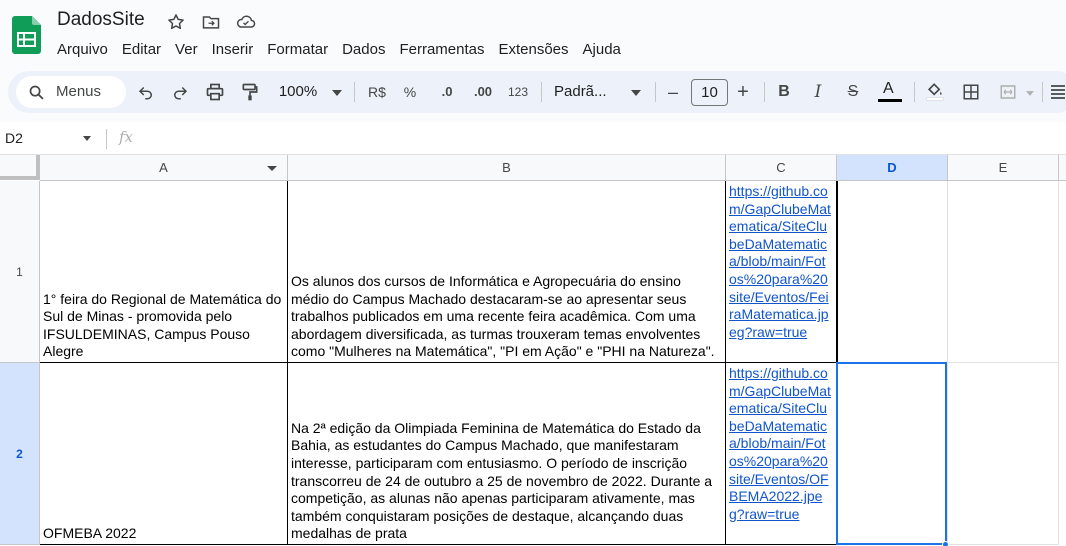 The height and width of the screenshot is (546, 1066). I want to click on text-color-letter: A, so click(888, 88).